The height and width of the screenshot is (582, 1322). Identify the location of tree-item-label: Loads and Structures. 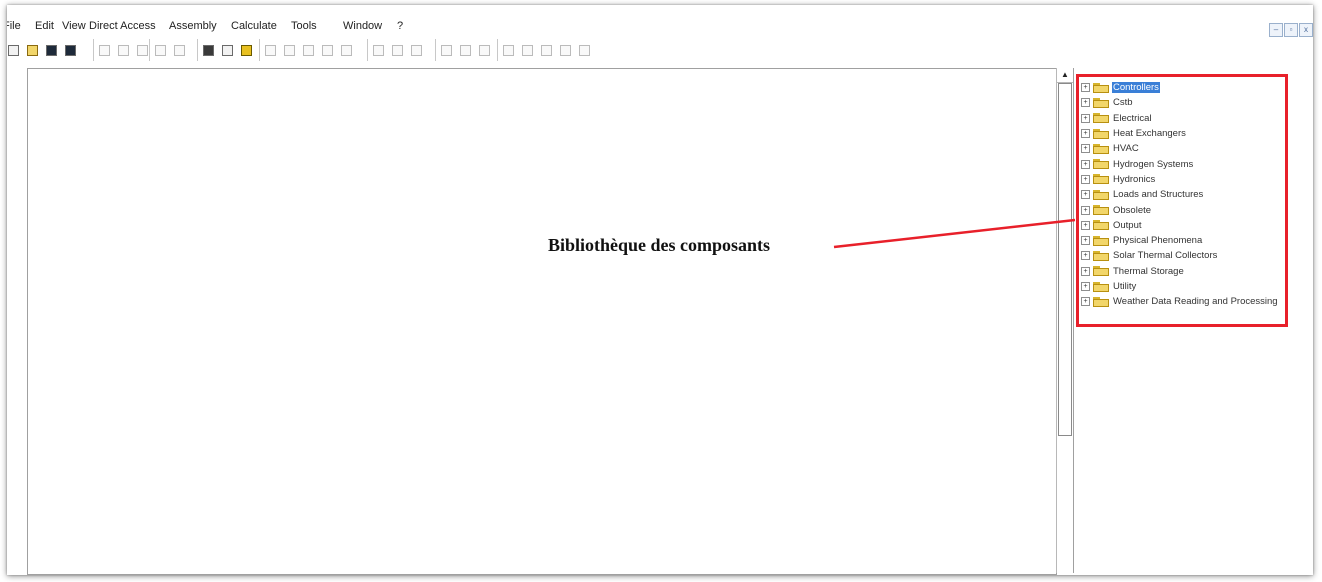
(1158, 195).